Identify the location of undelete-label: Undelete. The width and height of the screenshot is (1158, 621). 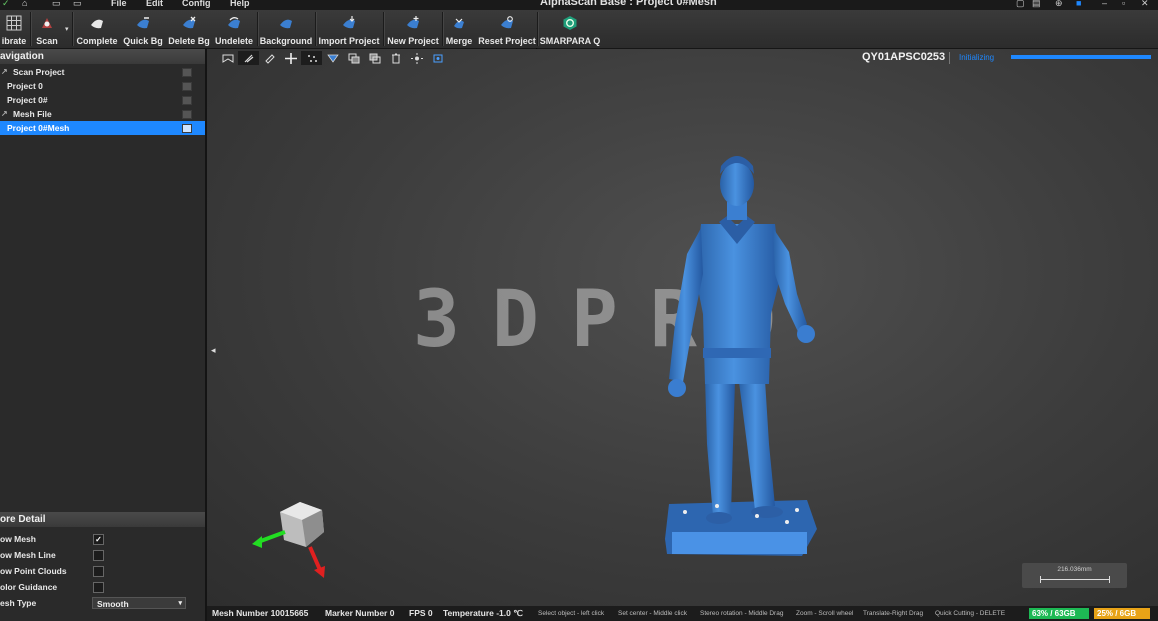
(233, 41).